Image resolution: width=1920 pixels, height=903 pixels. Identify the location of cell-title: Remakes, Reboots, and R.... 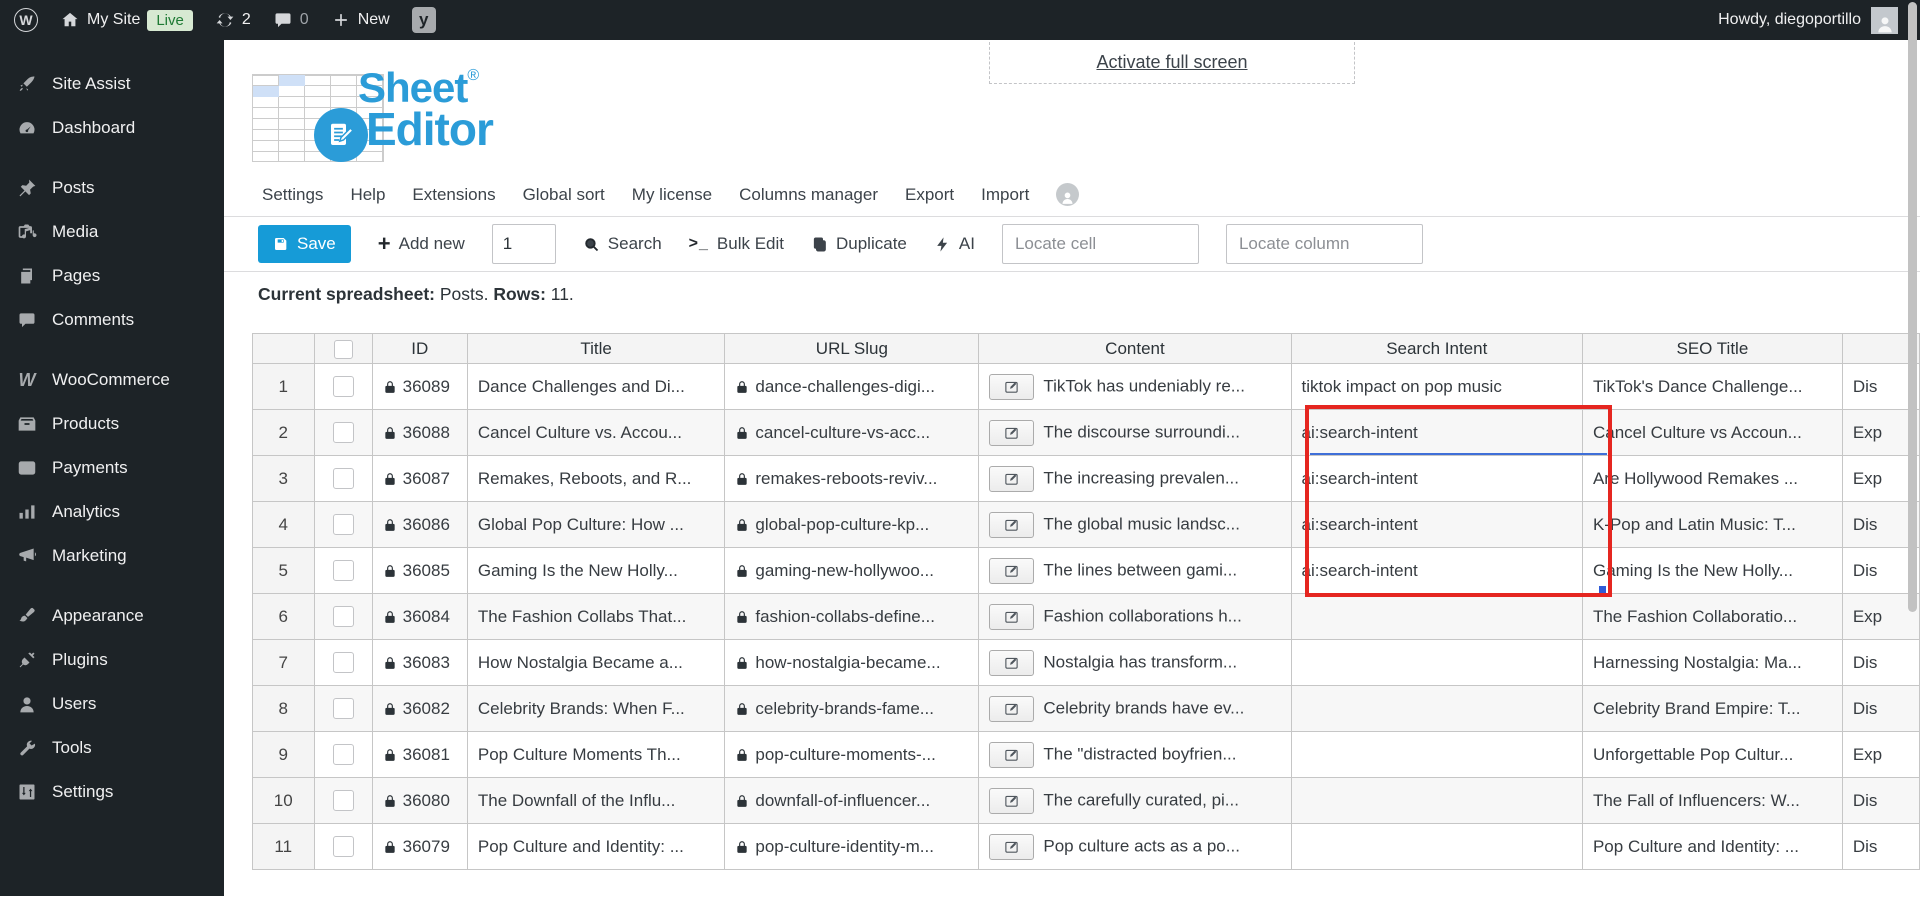
(596, 478).